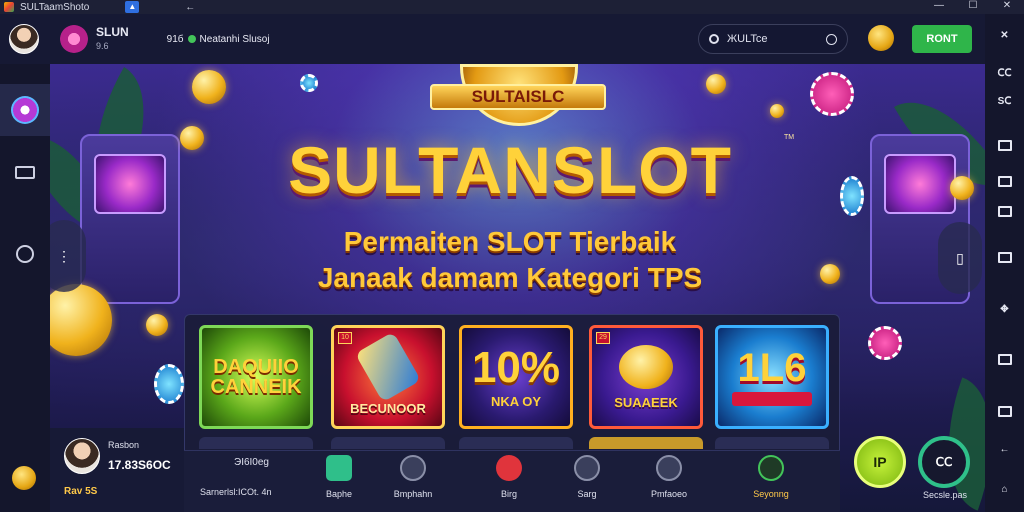  I want to click on rocket-icon, so click(388, 366).